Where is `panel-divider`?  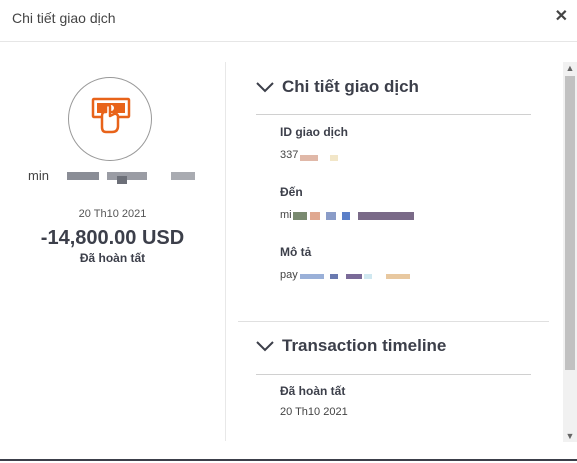 panel-divider is located at coordinates (225, 251).